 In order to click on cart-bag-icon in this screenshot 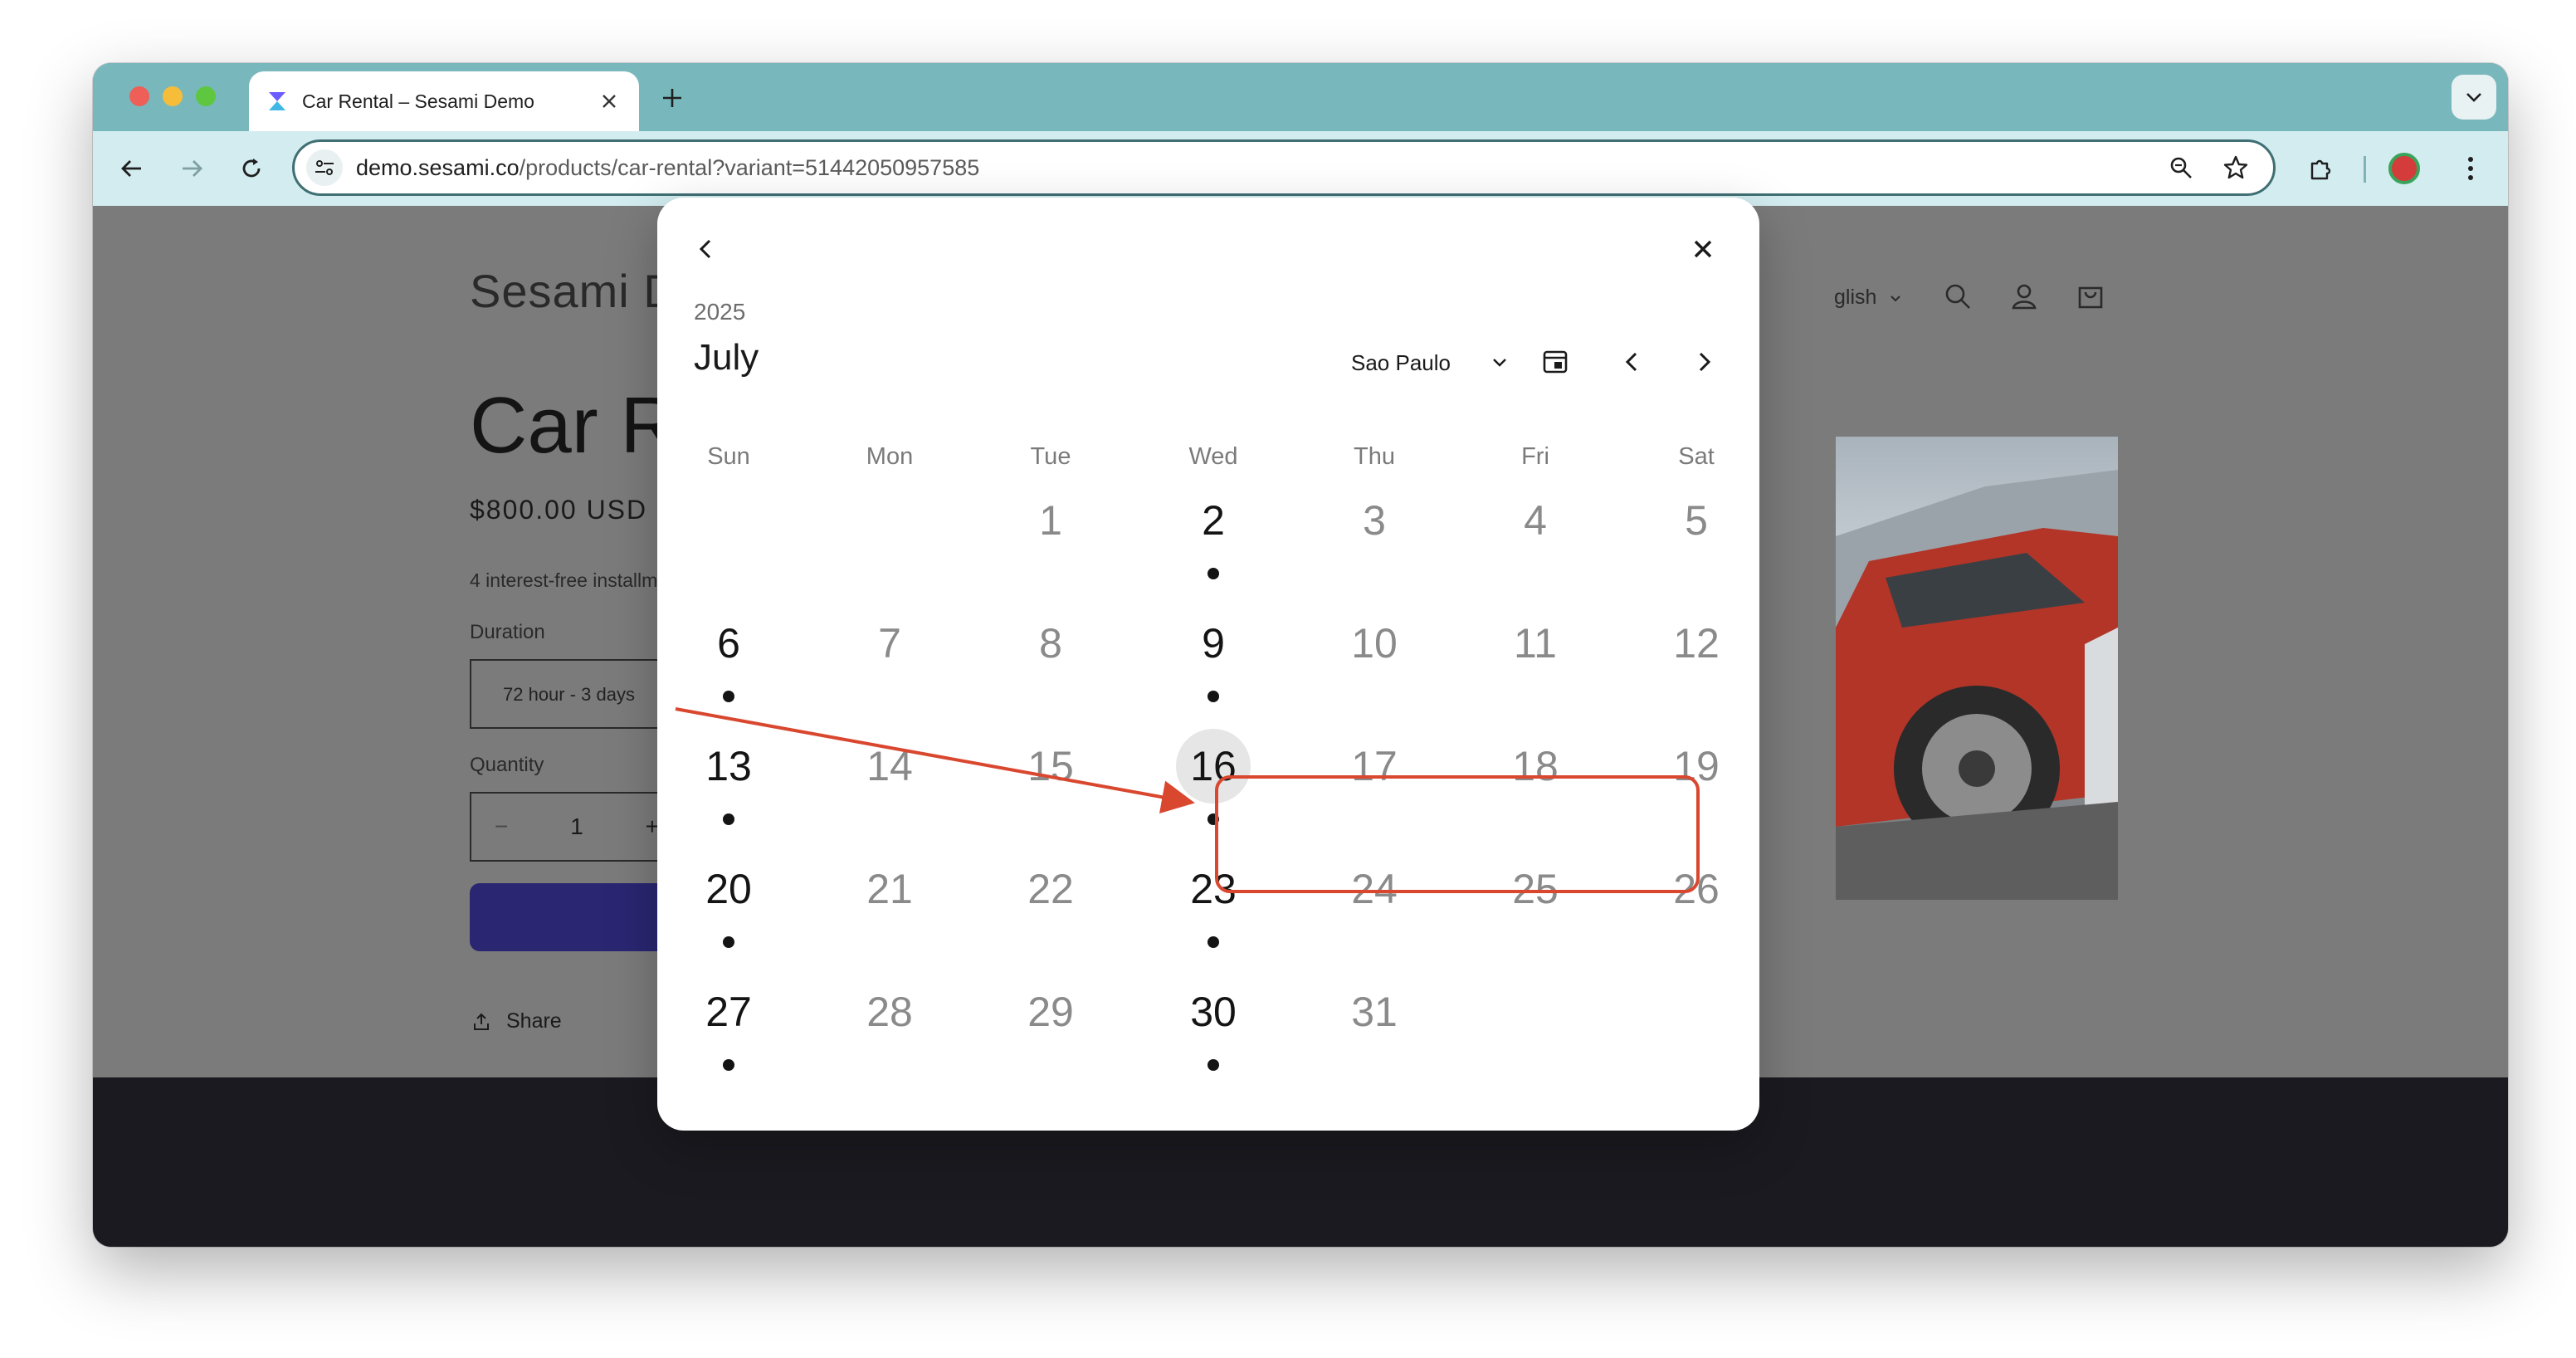, I will do `click(2090, 296)`.